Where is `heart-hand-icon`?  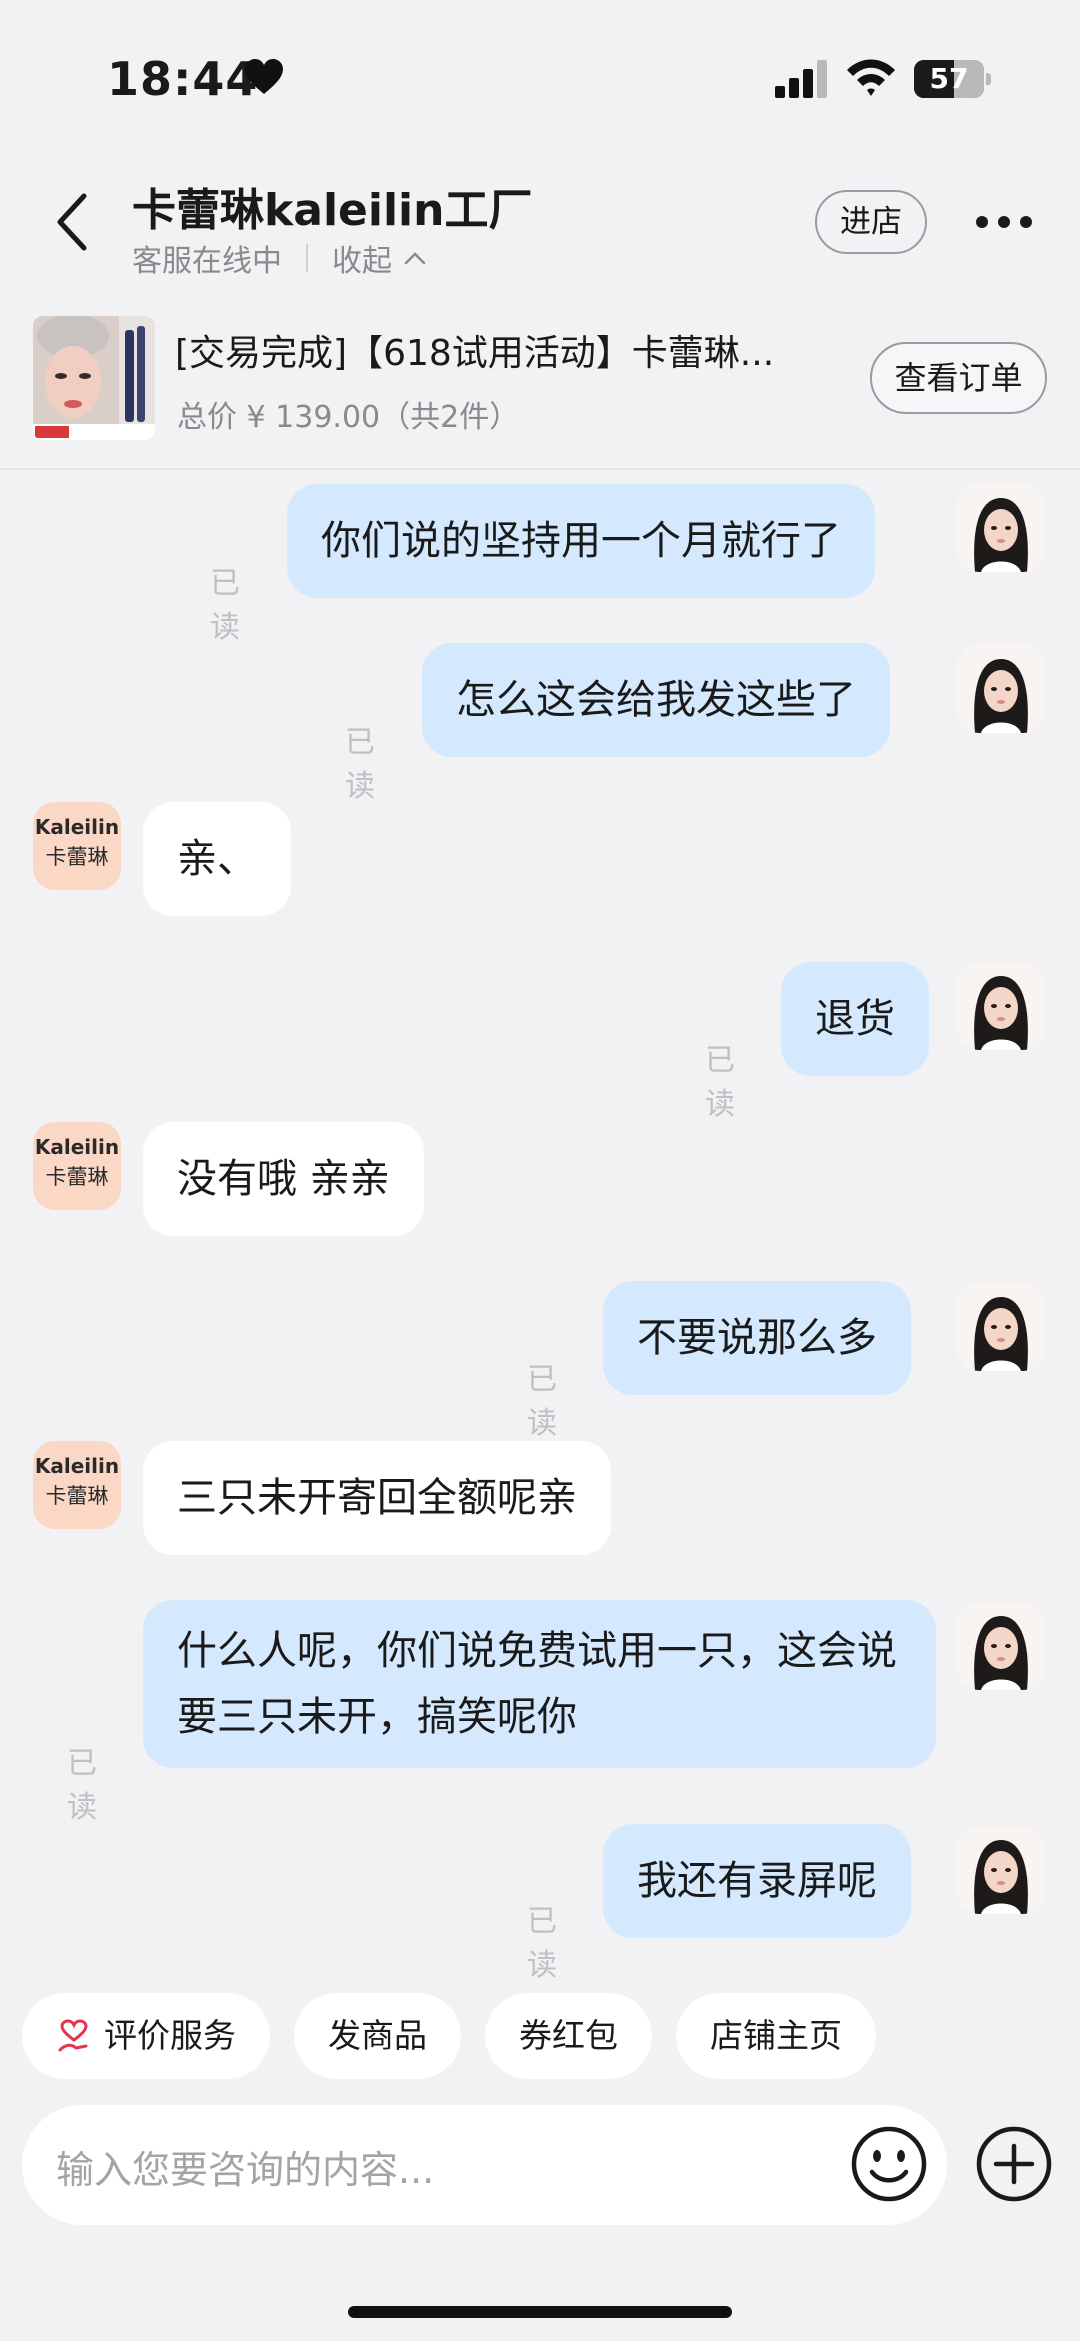
heart-hand-icon is located at coordinates (73, 2035).